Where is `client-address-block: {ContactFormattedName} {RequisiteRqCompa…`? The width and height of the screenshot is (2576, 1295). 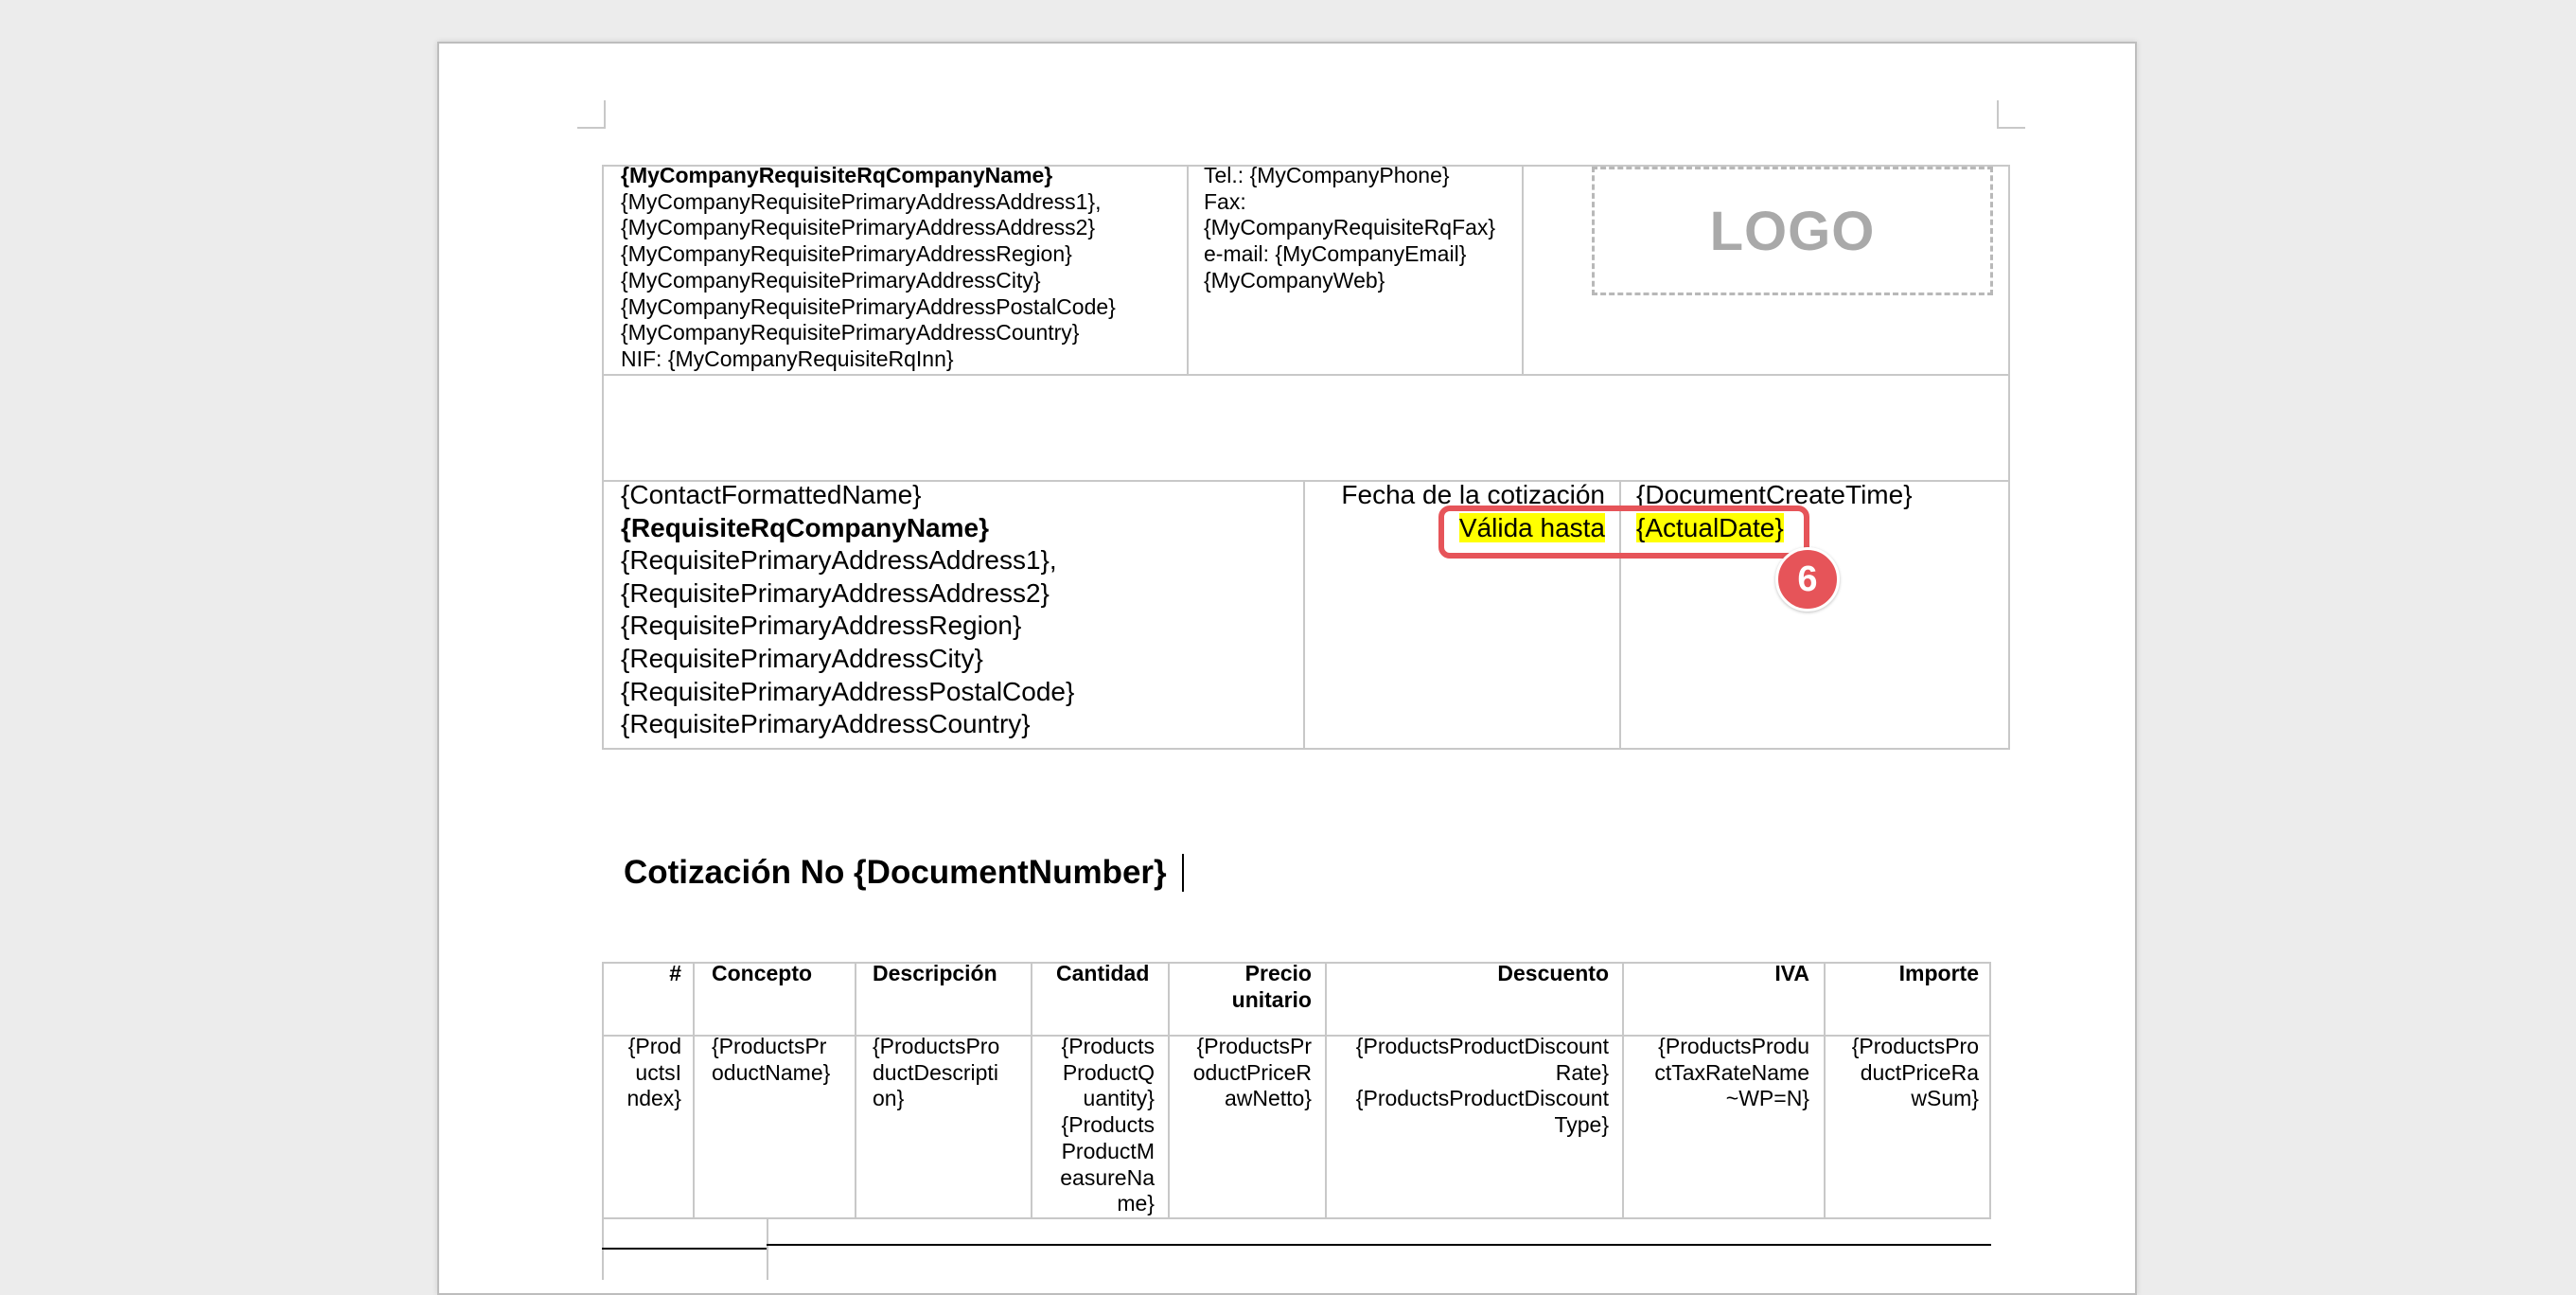 client-address-block: {ContactFormattedName} {RequisiteRqCompa… is located at coordinates (847, 610).